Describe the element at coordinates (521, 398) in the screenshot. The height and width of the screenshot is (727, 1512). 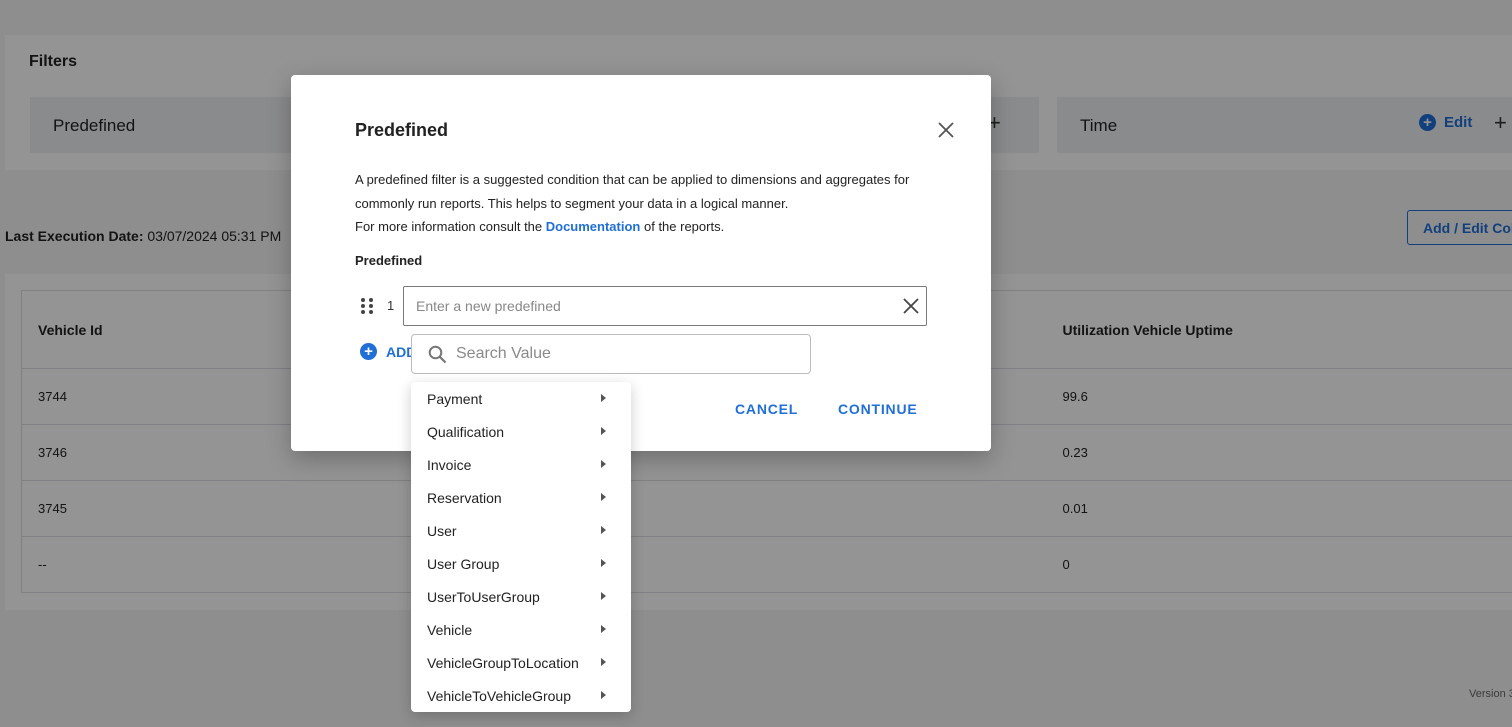
I see `dropdown-item-payment: Payment` at that location.